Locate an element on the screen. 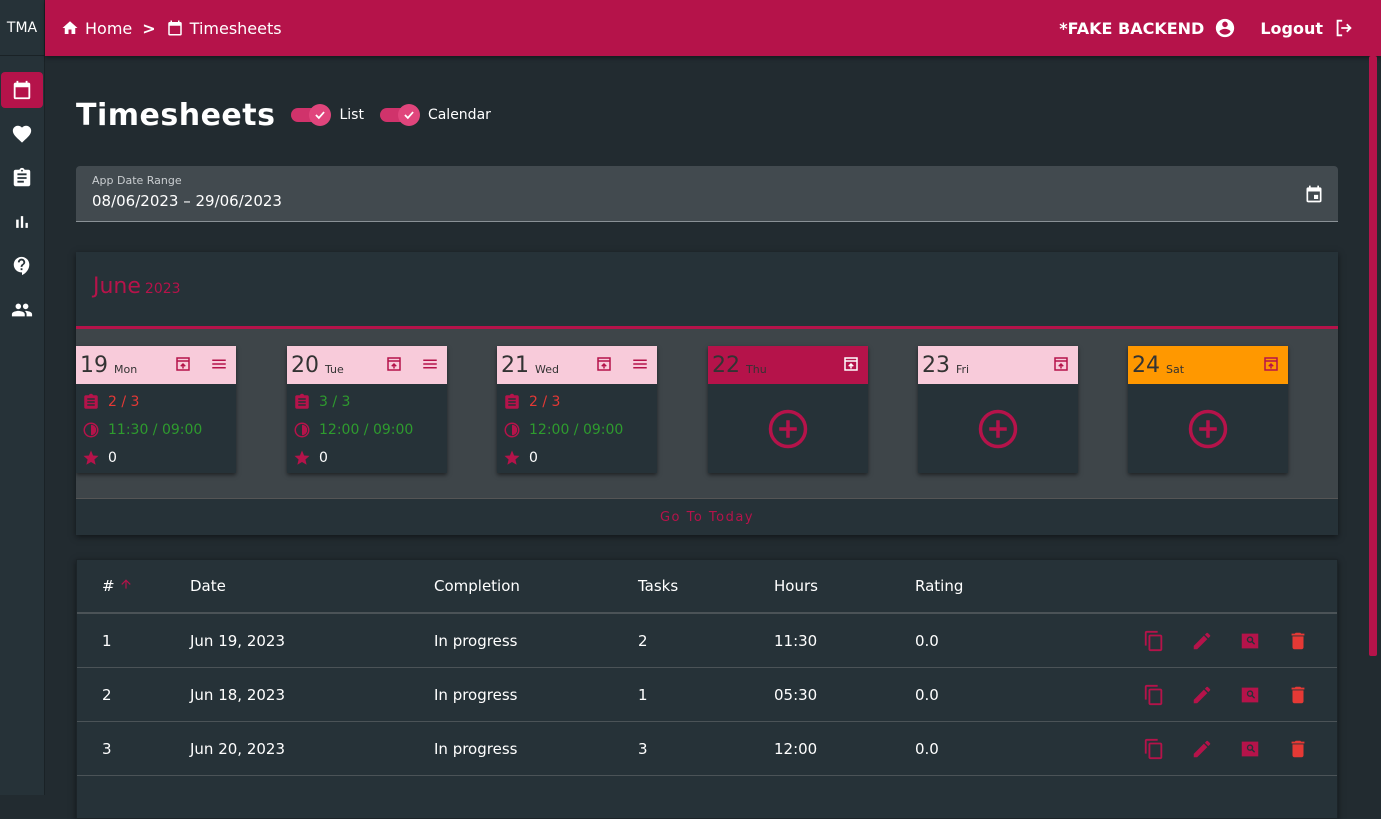  people-icon is located at coordinates (22, 310).